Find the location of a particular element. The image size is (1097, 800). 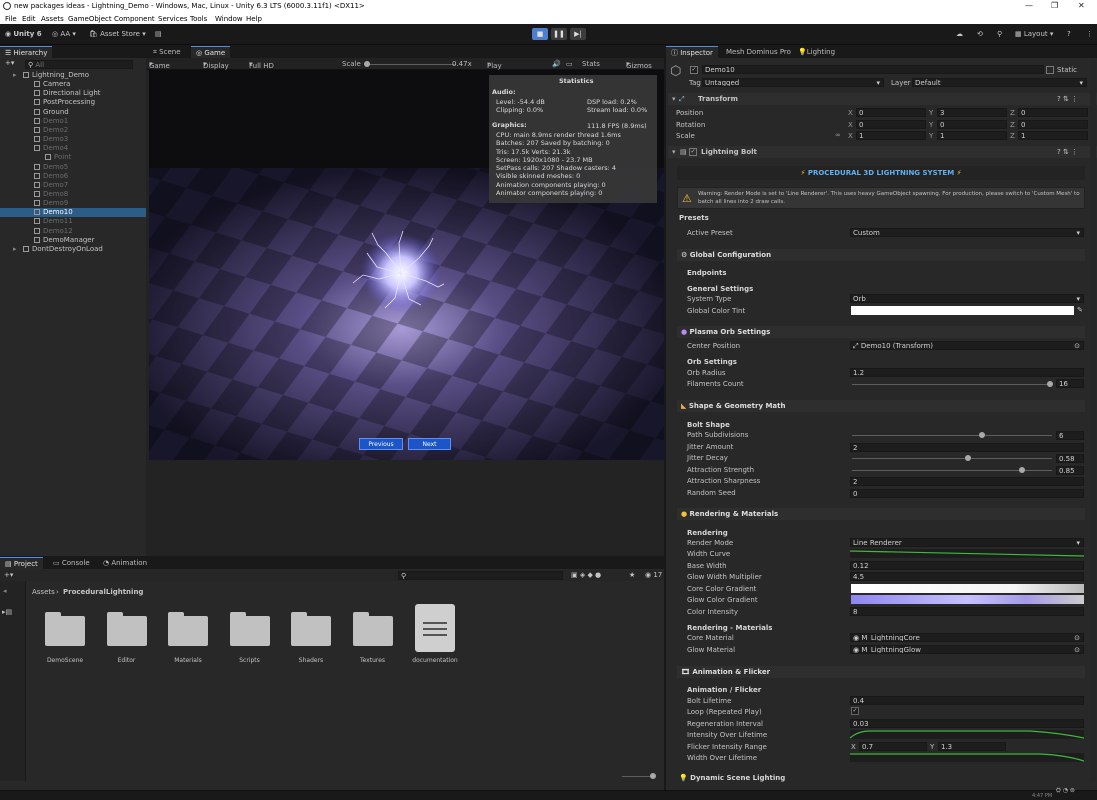

shape-row-field: 0 is located at coordinates (967, 493).